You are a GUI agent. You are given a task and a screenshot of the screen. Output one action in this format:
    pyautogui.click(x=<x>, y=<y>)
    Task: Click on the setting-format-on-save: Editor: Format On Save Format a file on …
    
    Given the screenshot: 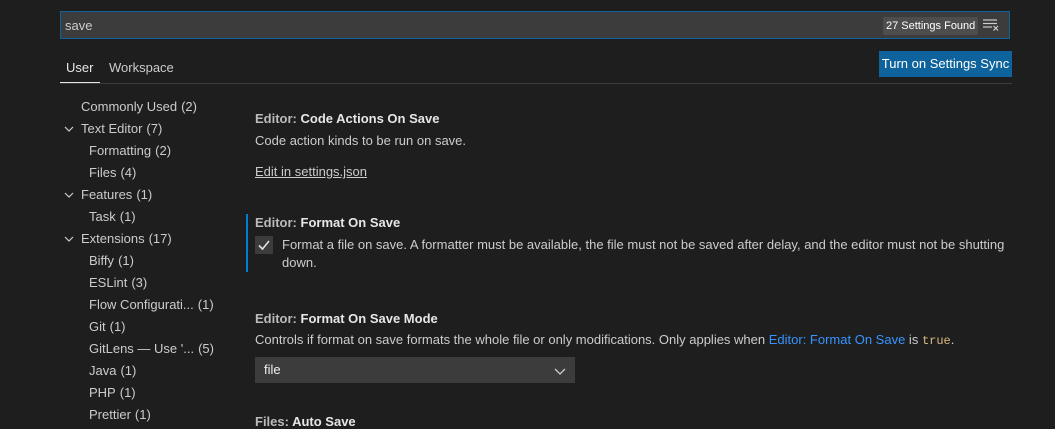 What is the action you would take?
    pyautogui.click(x=637, y=243)
    